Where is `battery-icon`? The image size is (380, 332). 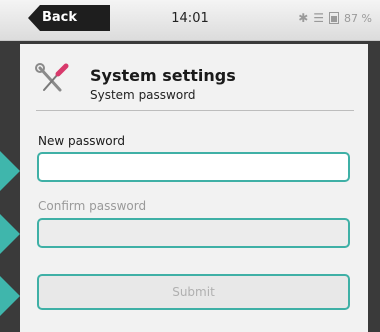
battery-icon is located at coordinates (334, 18).